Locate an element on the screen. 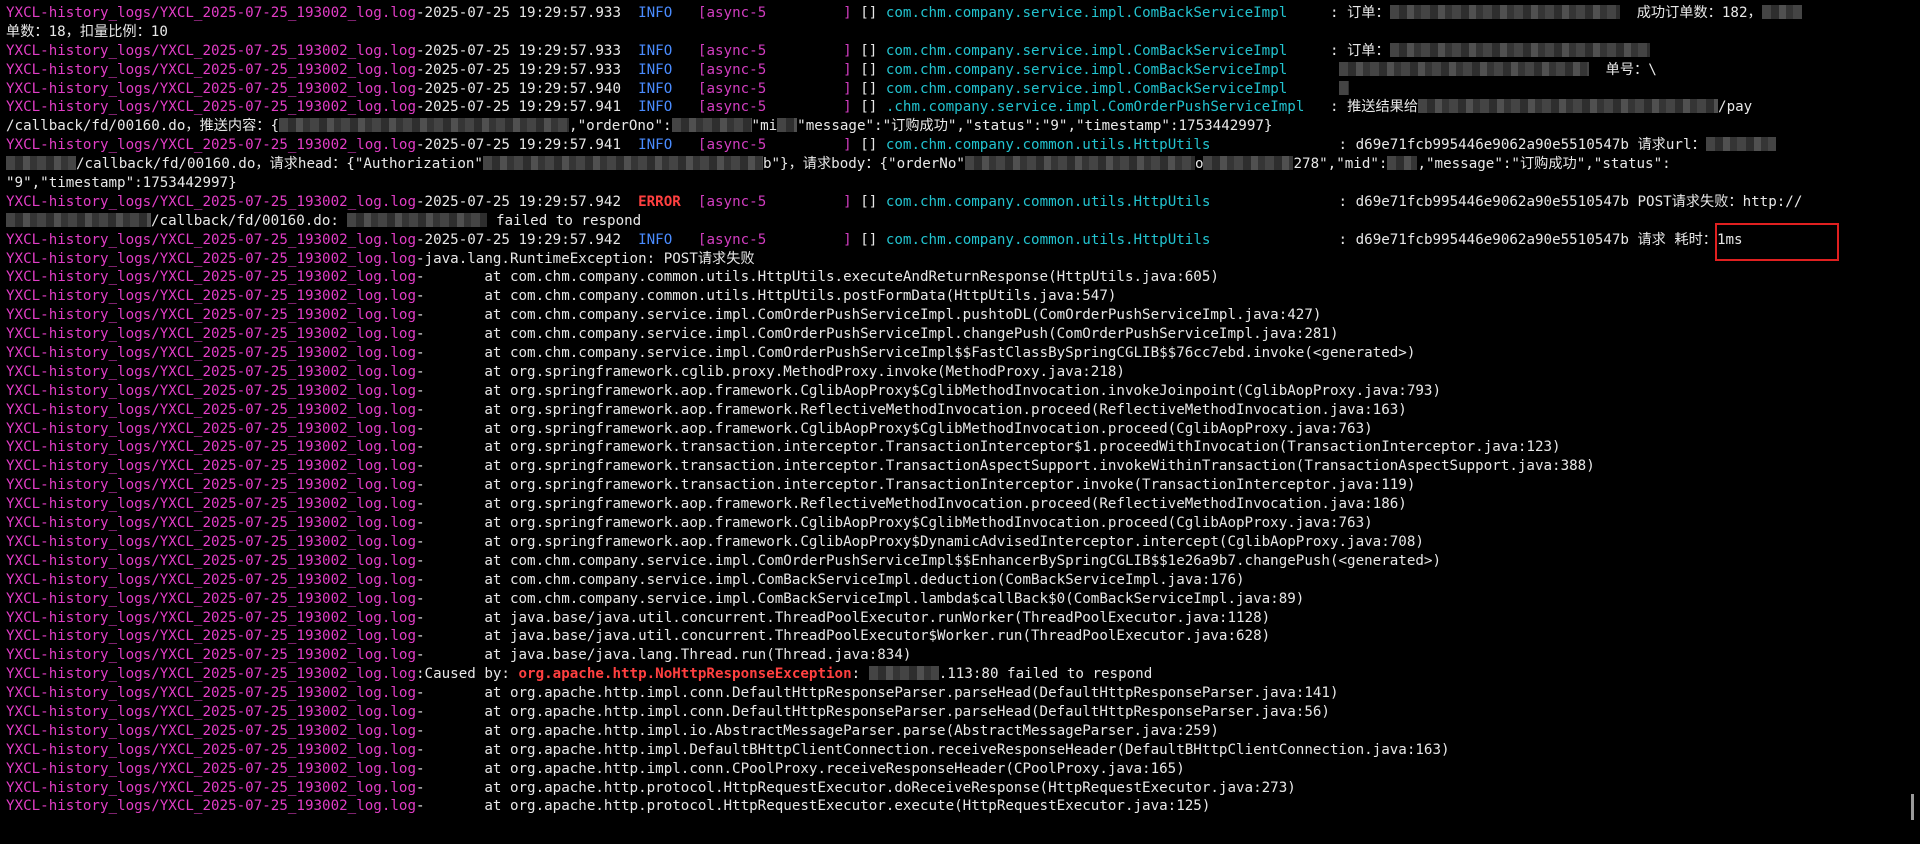 This screenshot has width=1920, height=844. scrollbar-thumb is located at coordinates (1912, 807).